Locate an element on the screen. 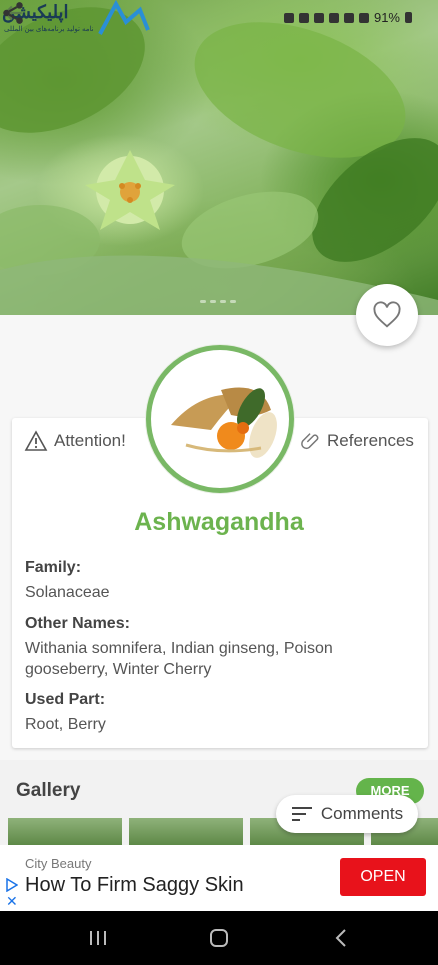 This screenshot has width=438, height=965. share-icon is located at coordinates (13, 13).